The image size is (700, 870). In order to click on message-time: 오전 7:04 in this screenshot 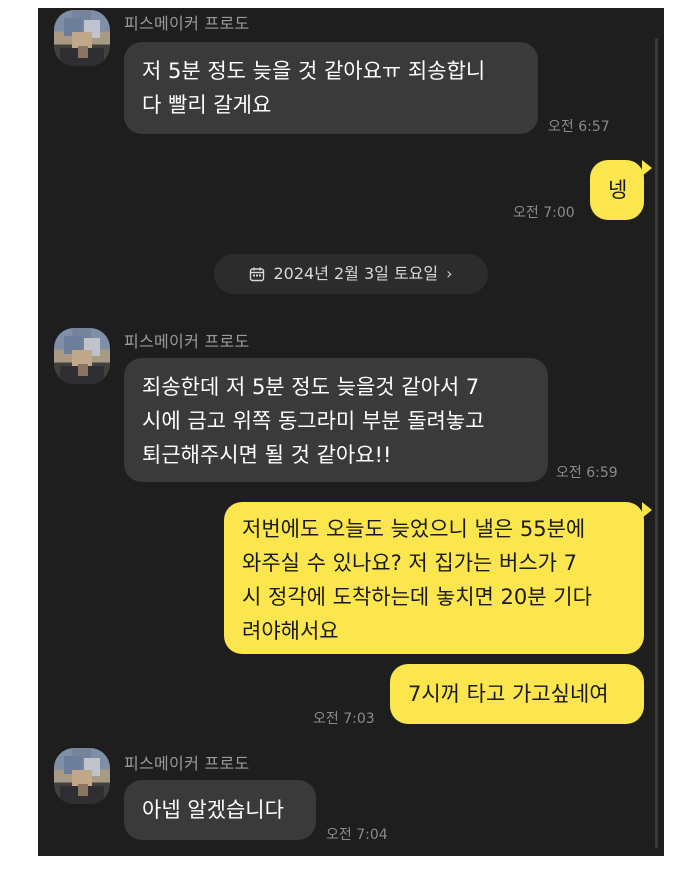, I will do `click(357, 835)`.